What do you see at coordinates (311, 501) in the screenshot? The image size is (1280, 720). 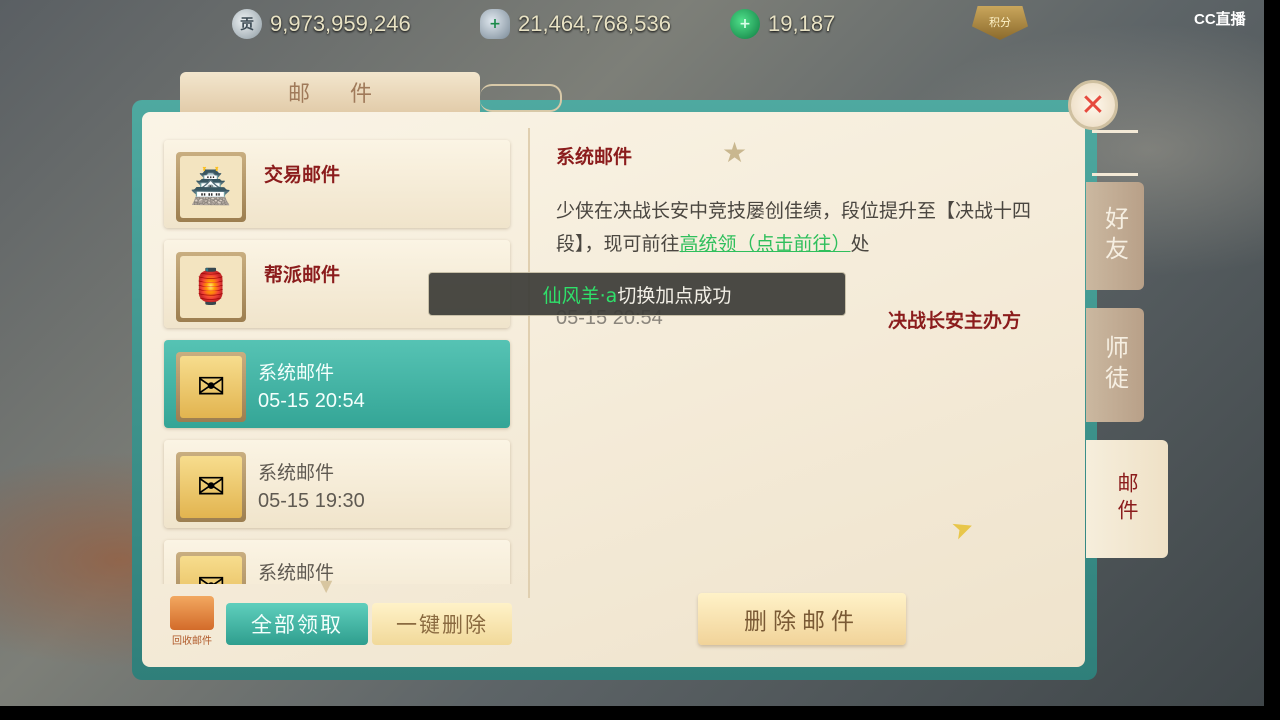 I see `mail-item-date: 05-15 19:30` at bounding box center [311, 501].